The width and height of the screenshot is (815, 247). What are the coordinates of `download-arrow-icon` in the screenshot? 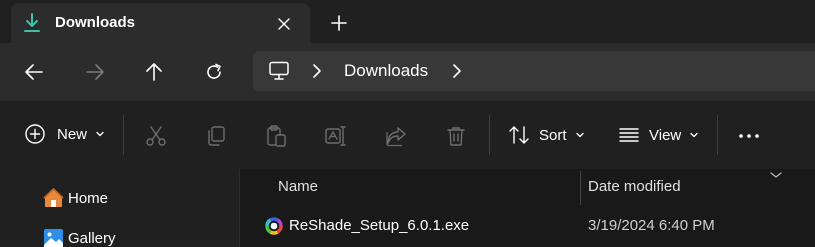 It's located at (32, 22).